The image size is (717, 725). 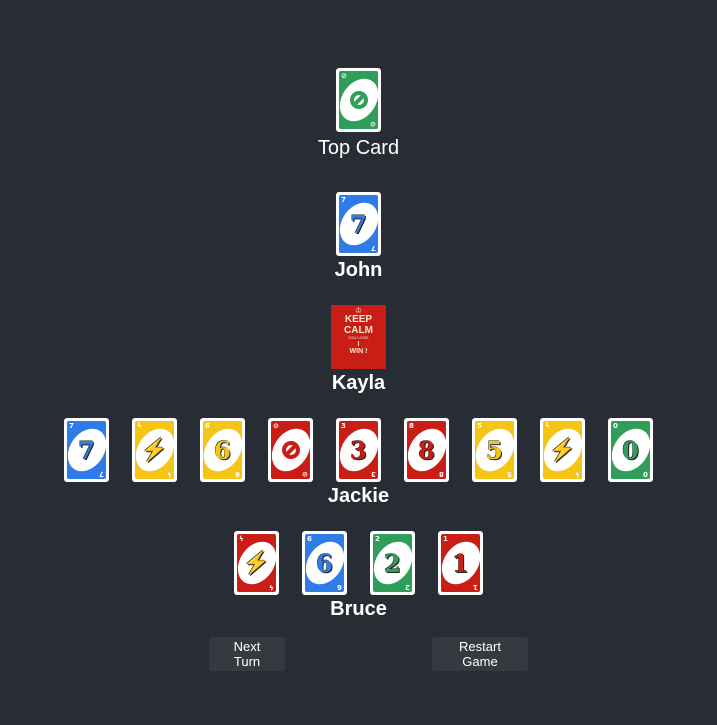 I want to click on player-hand-jackie: 7 7 7 ⚡ ϟ ϟ 6 6 6 ⊘ ⊘ 3 3 3 8 8 8 5 5 5 ⚡ ϟ ϟ 0 0 0, so click(x=358, y=450).